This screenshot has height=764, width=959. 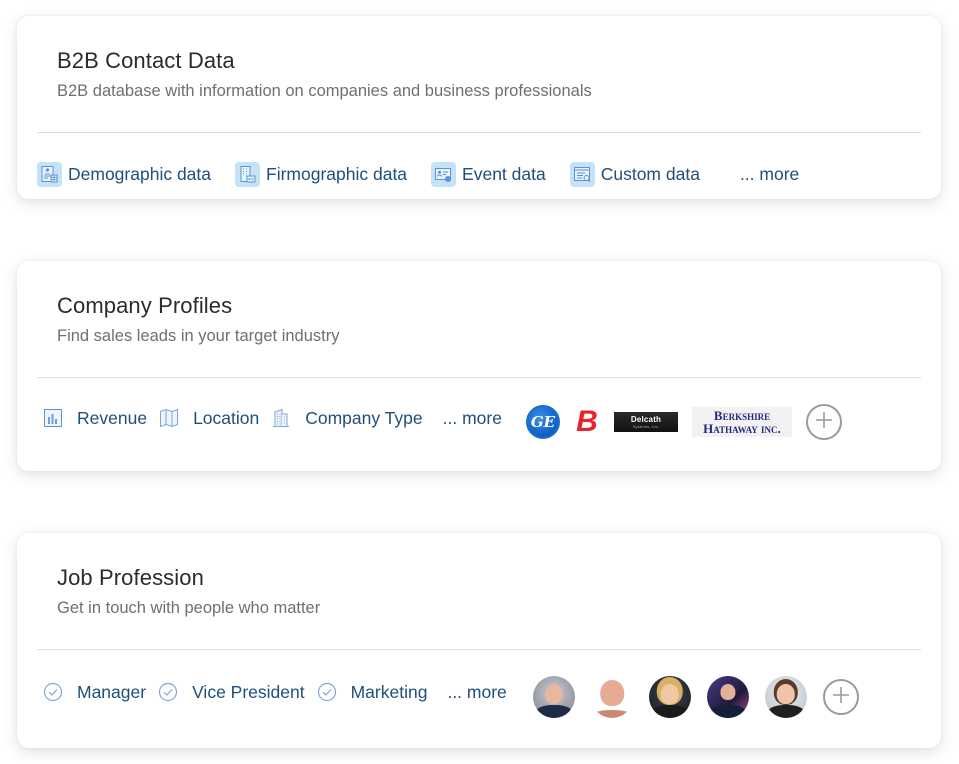 I want to click on brand-b-logo-text: B, so click(x=587, y=421).